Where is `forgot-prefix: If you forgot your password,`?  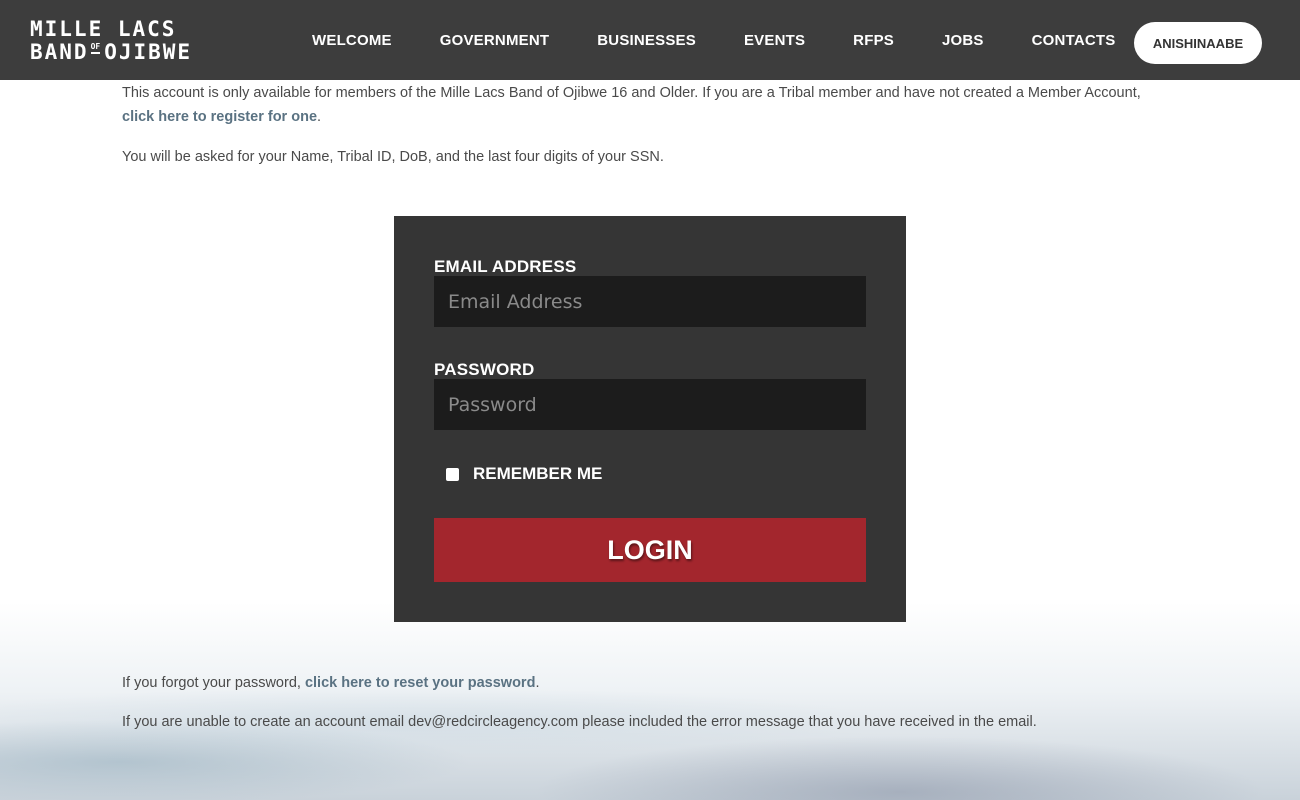 forgot-prefix: If you forgot your password, is located at coordinates (211, 683).